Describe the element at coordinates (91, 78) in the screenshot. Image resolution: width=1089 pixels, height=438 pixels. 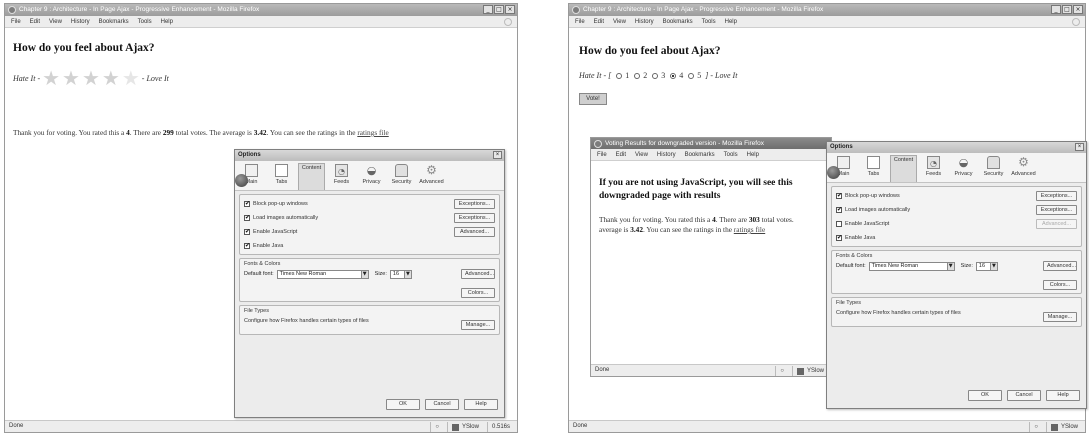
I see `star-3: ★` at that location.